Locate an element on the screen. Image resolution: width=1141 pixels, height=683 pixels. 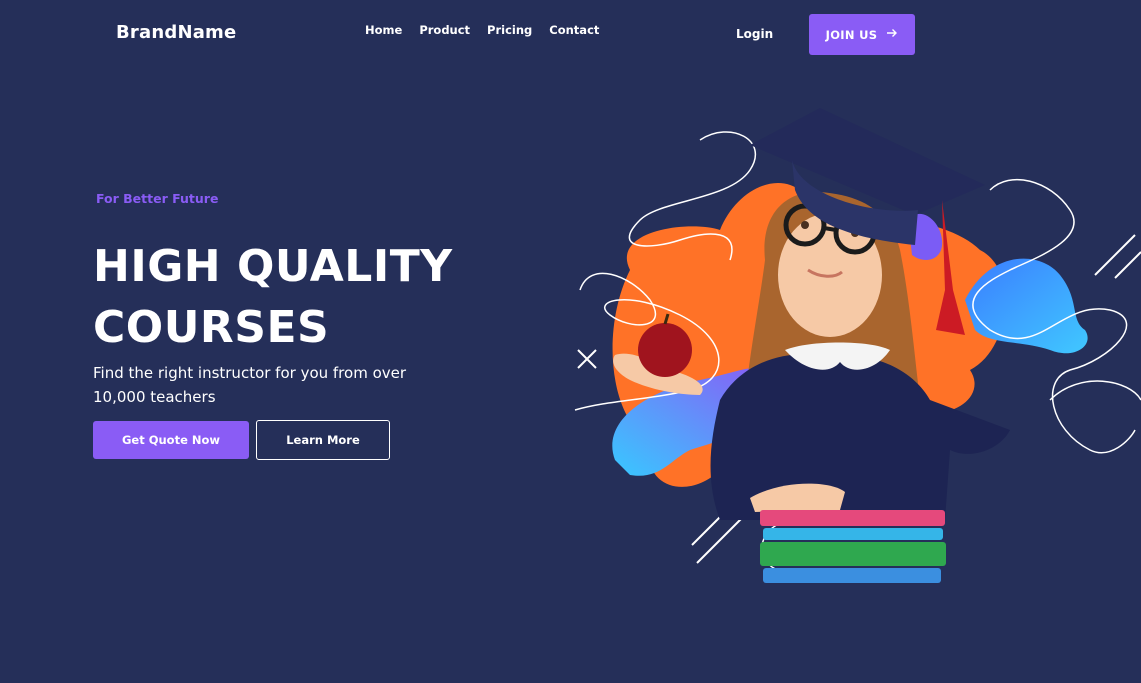
join-us-button: JOIN US is located at coordinates (862, 34).